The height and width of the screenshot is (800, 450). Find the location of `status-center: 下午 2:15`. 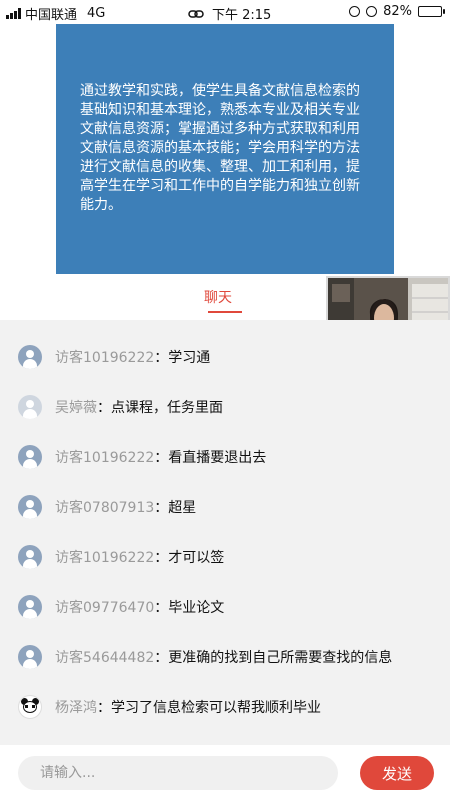

status-center: 下午 2:15 is located at coordinates (229, 13).